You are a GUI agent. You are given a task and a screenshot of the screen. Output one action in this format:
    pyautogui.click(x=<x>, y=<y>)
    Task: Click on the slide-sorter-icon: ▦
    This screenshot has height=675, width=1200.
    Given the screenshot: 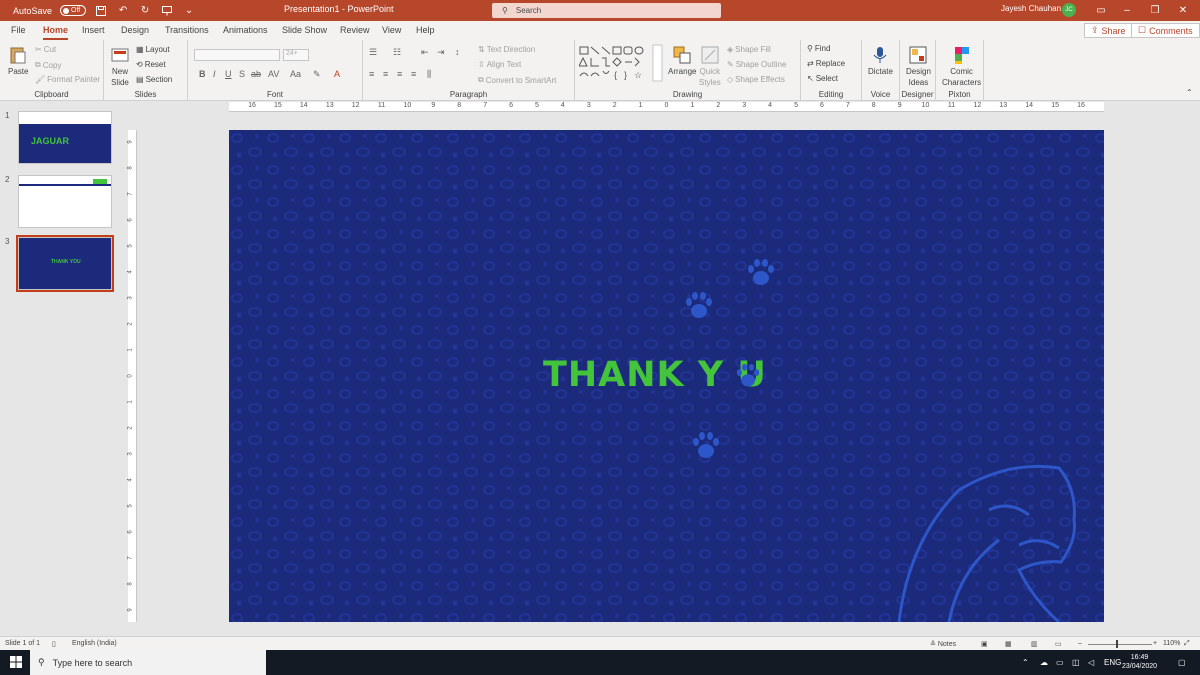 What is the action you would take?
    pyautogui.click(x=1008, y=644)
    